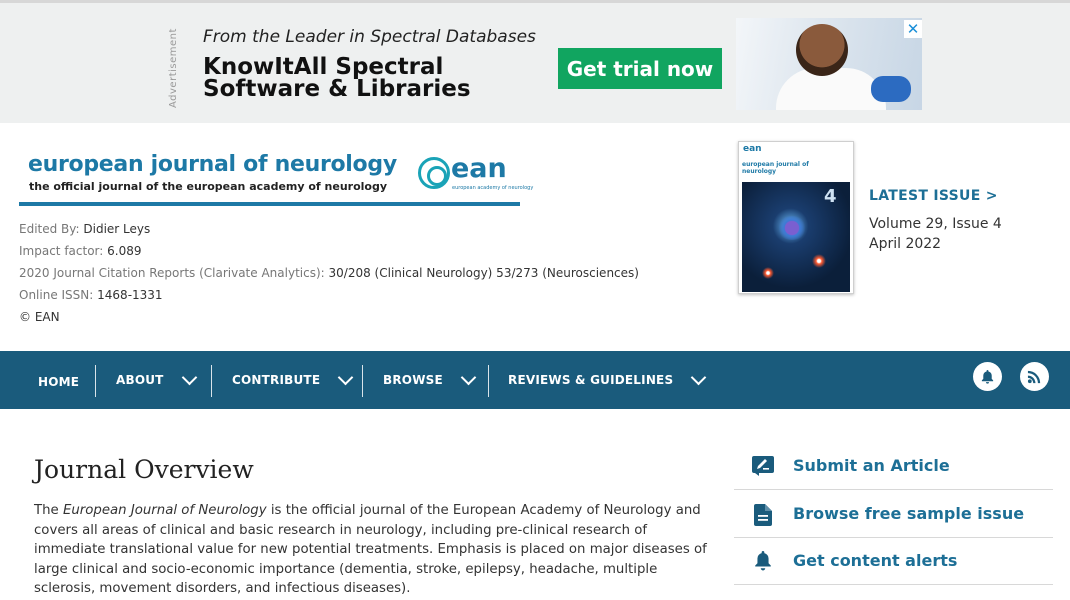  Describe the element at coordinates (164, 510) in the screenshot. I see `overview-journal-name: European Journal of Neurology` at that location.